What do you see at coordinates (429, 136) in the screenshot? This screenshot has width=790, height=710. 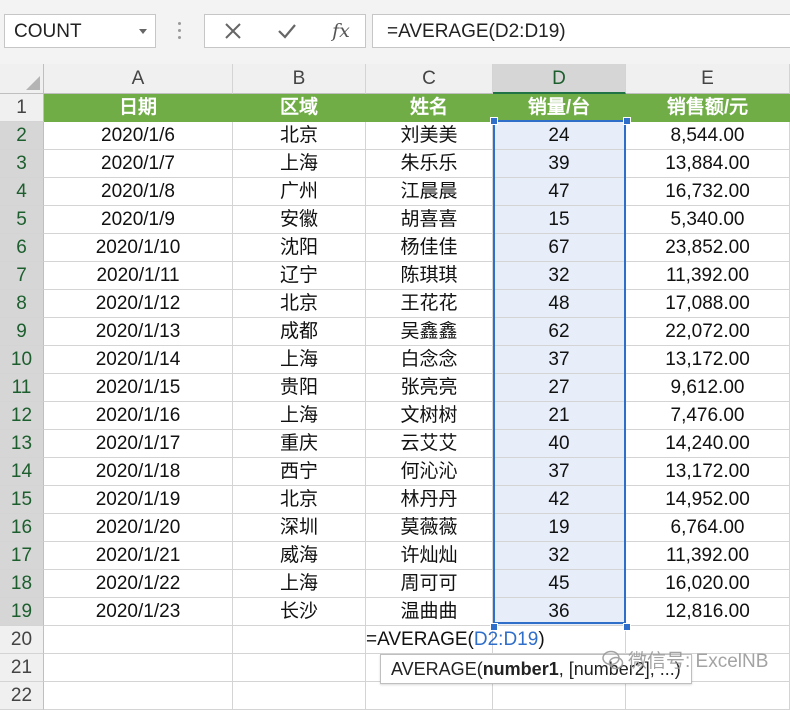 I see `table-cell: 刘美美` at bounding box center [429, 136].